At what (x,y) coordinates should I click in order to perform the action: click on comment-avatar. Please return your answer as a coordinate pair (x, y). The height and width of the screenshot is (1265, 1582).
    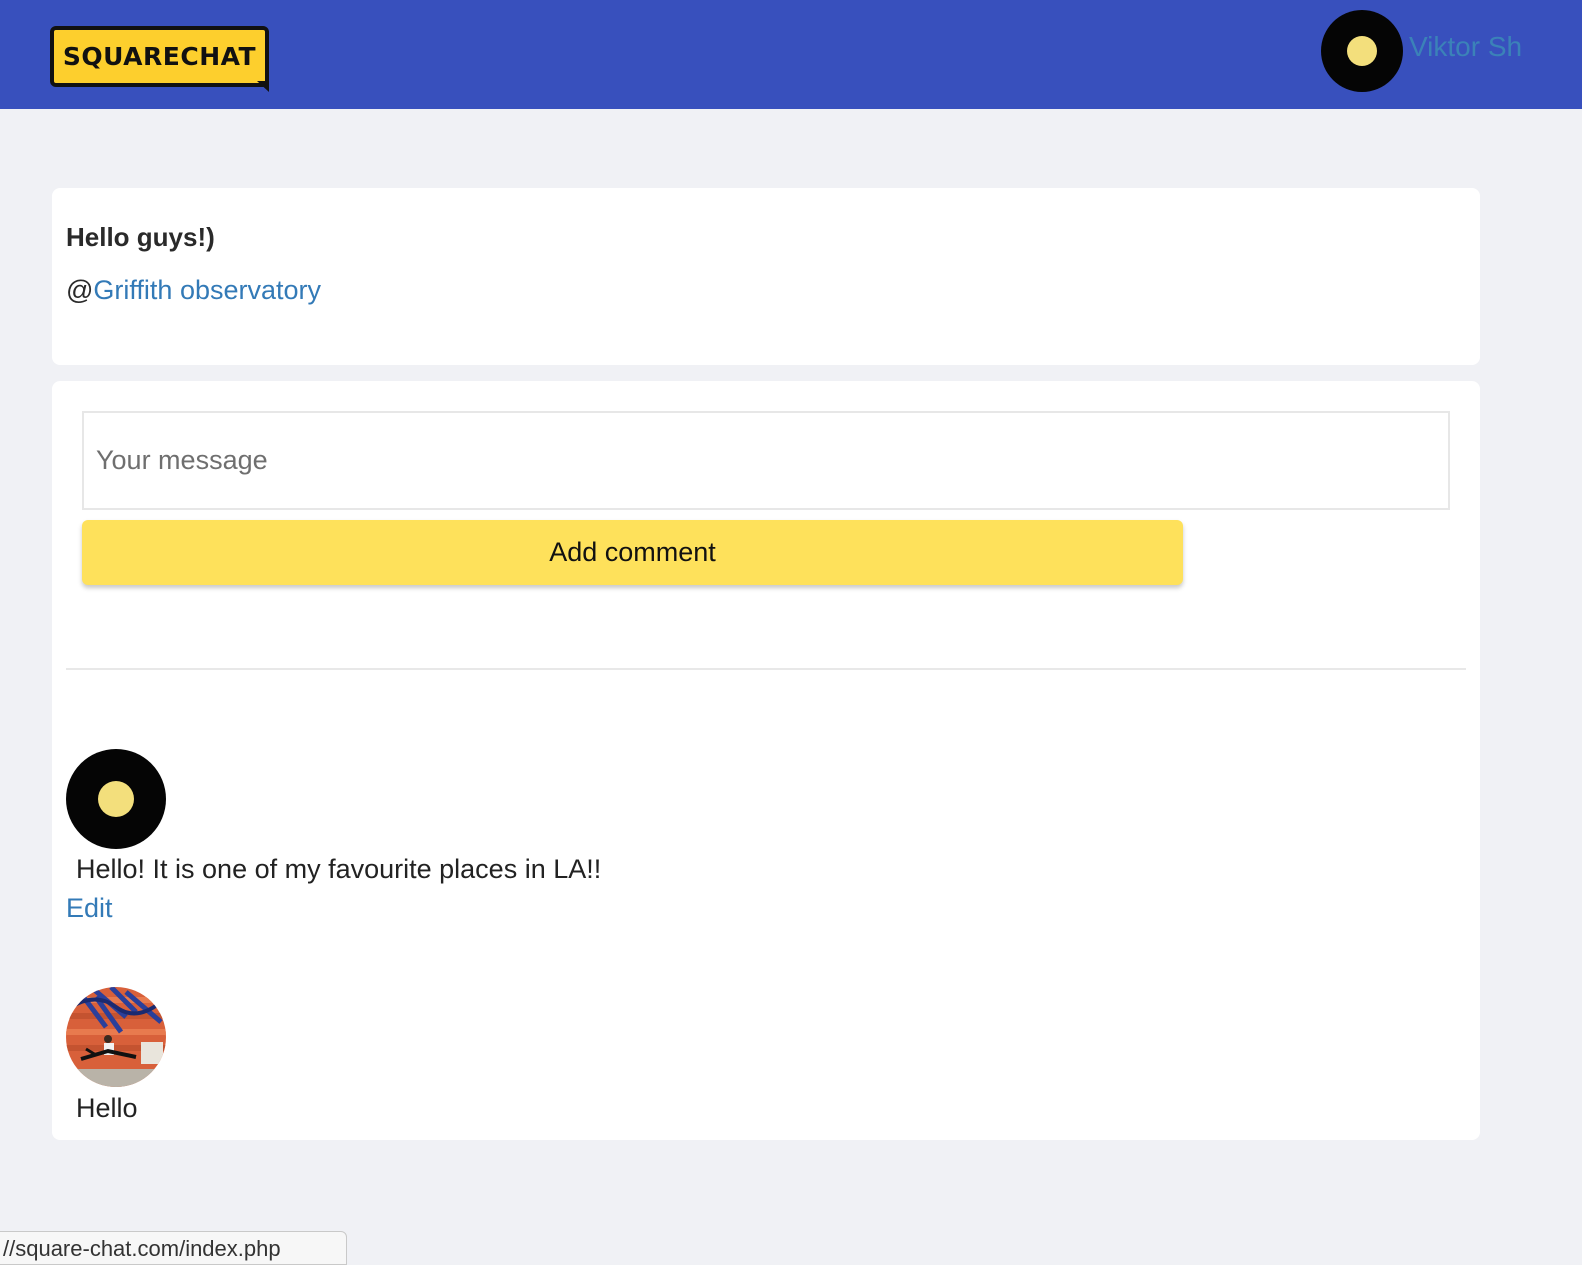
    Looking at the image, I should click on (116, 799).